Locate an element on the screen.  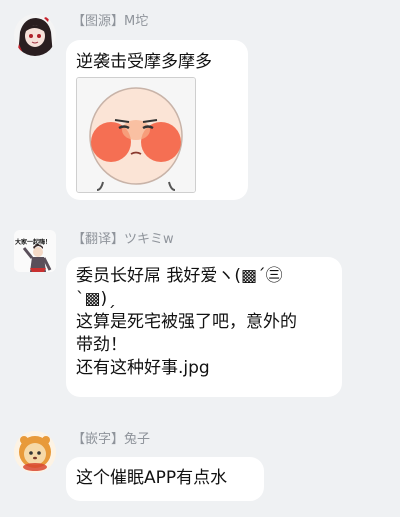
blushing-face-sticker-icon is located at coordinates (136, 135).